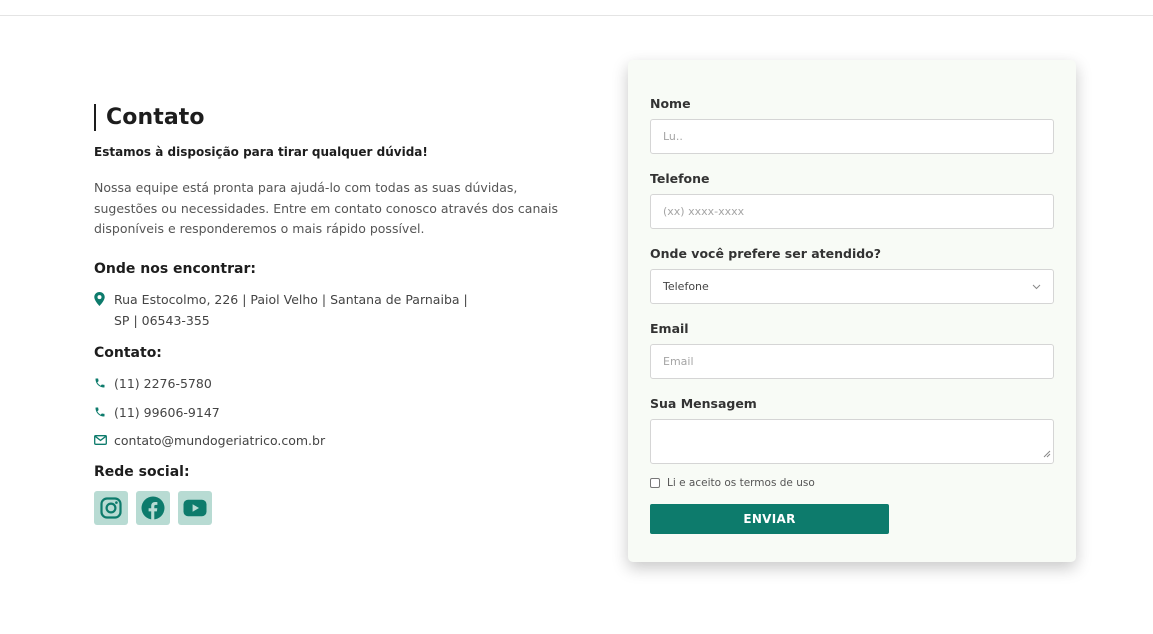 This screenshot has width=1153, height=634. Describe the element at coordinates (655, 483) in the screenshot. I see `terms-checkbox` at that location.